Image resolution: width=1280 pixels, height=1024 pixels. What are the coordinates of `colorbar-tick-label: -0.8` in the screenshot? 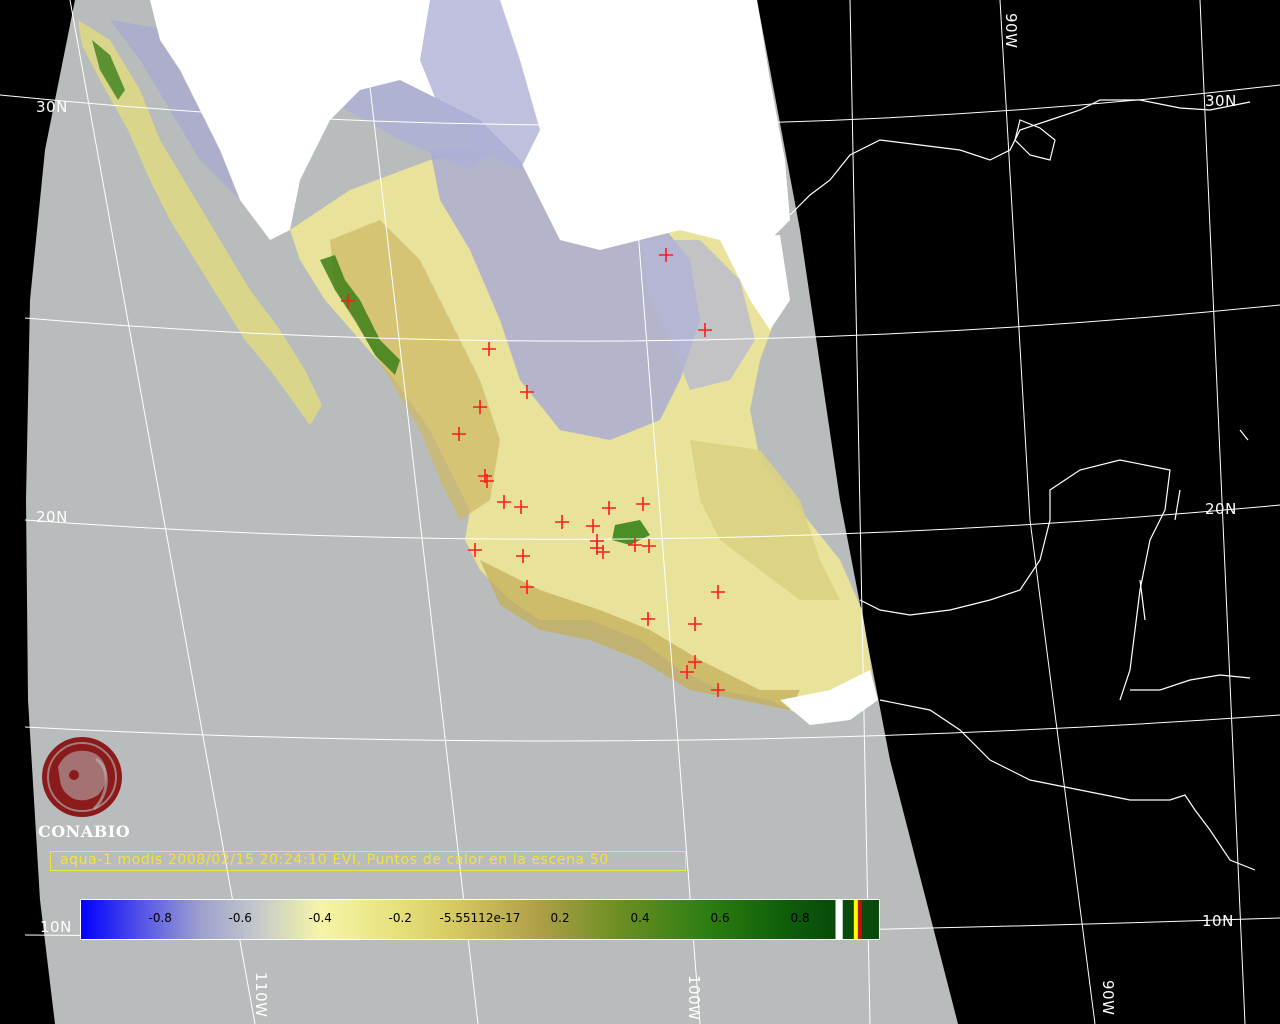 It's located at (160, 918).